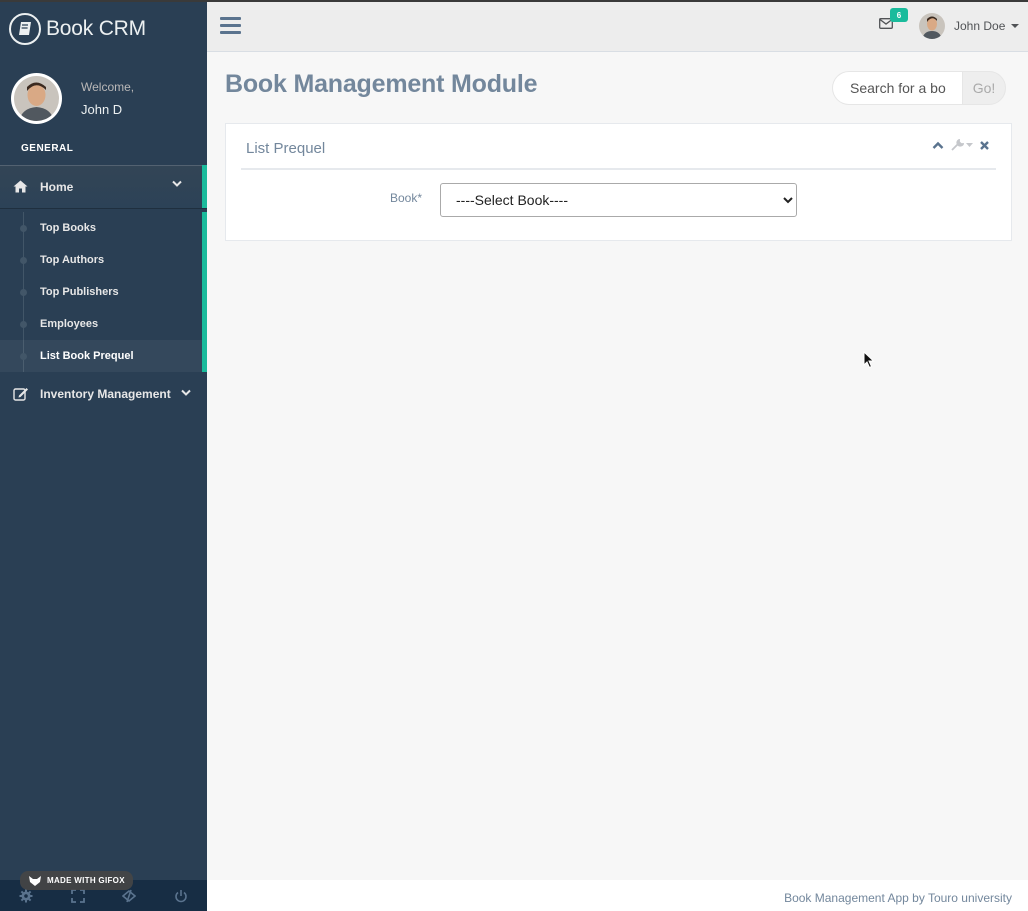  Describe the element at coordinates (103, 186) in the screenshot. I see `sidebar-item-home: Home` at that location.